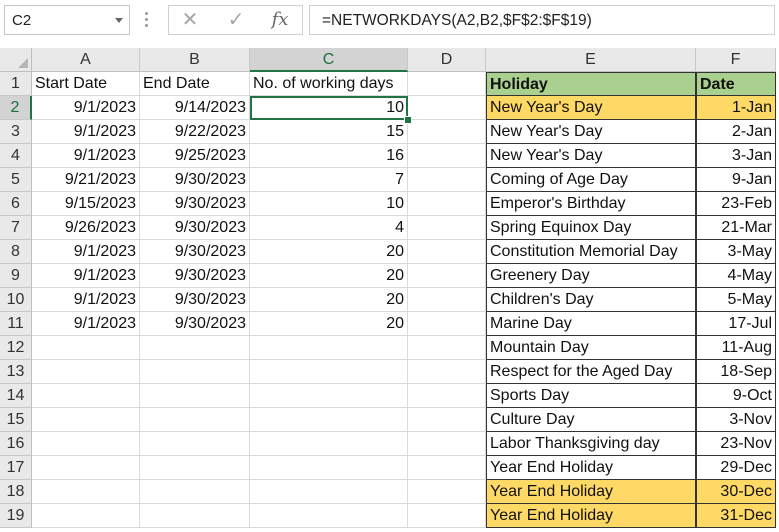 Image resolution: width=779 pixels, height=532 pixels. I want to click on cell-f3: 2-Jan, so click(736, 132).